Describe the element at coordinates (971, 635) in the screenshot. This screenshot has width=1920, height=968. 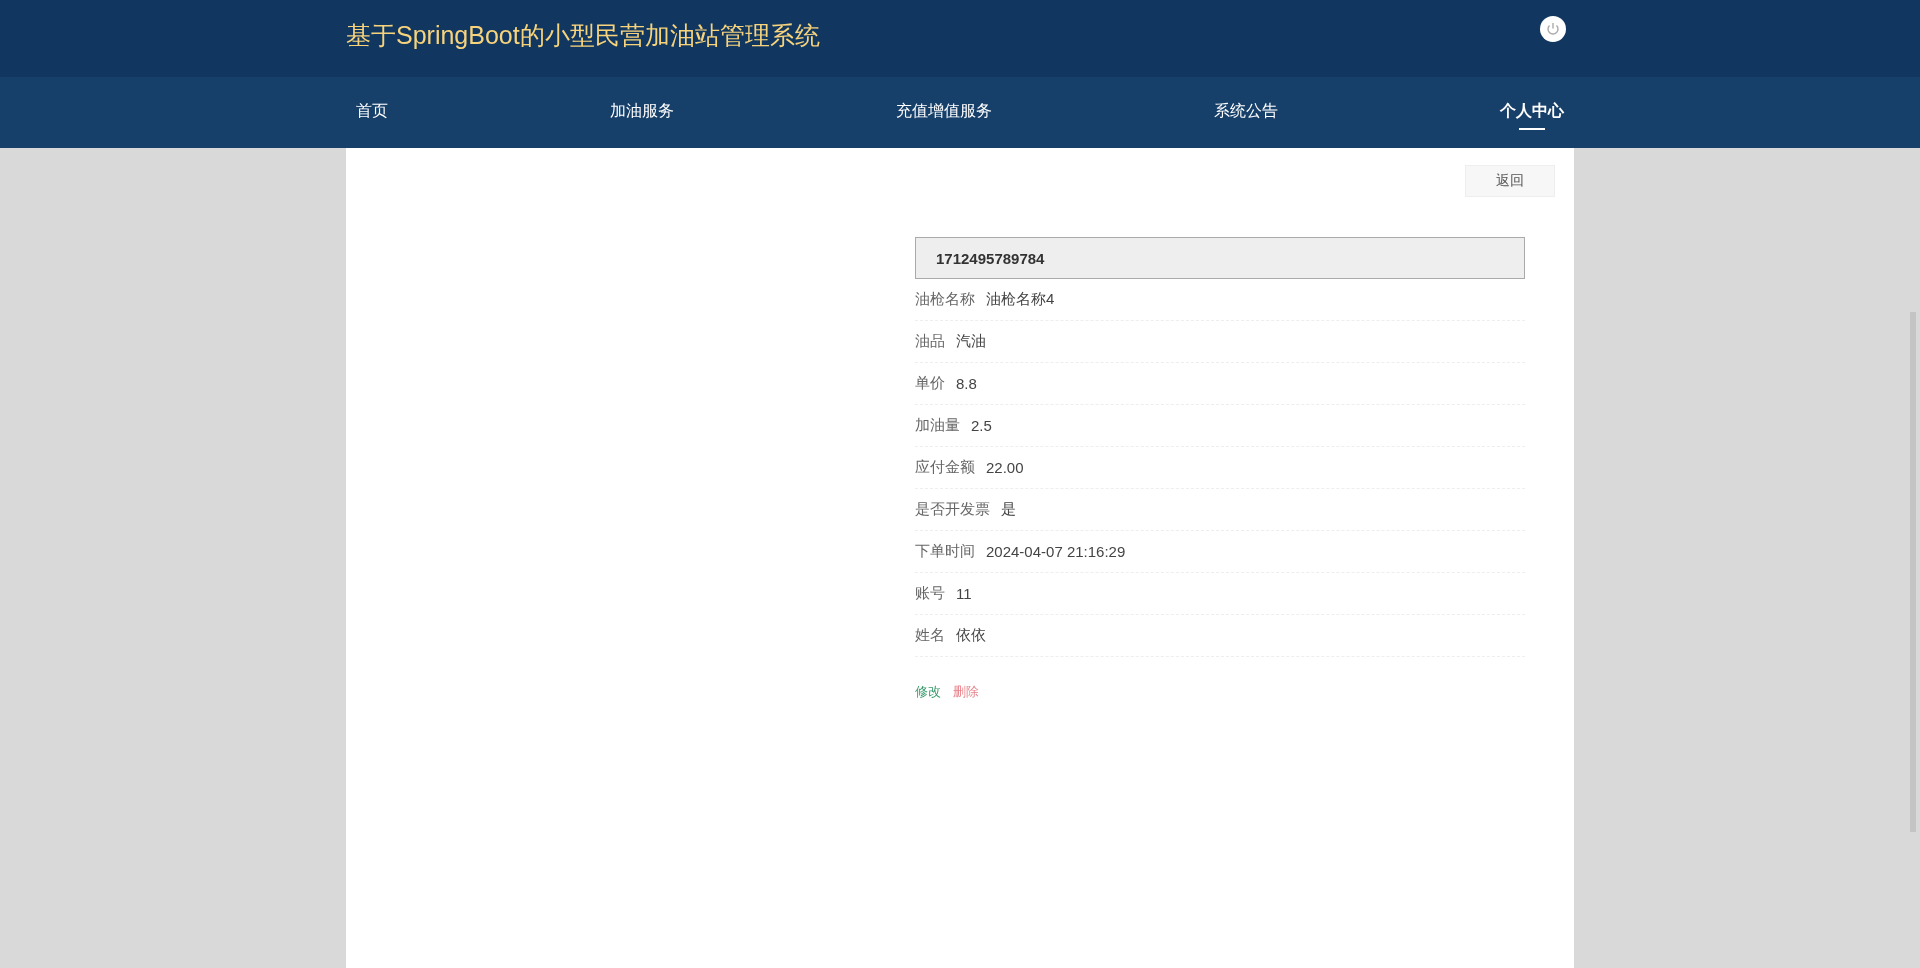
I see `field-value: 依依` at that location.